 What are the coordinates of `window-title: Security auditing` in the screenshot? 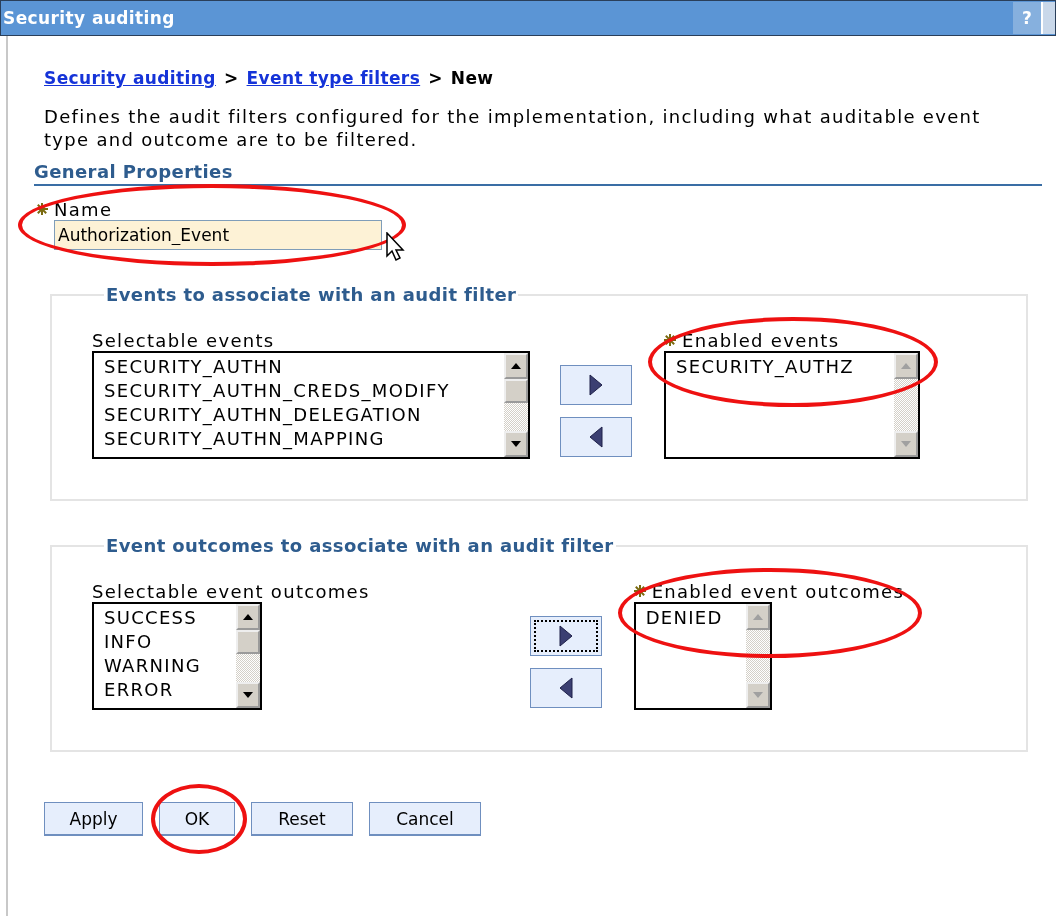 It's located at (89, 18).